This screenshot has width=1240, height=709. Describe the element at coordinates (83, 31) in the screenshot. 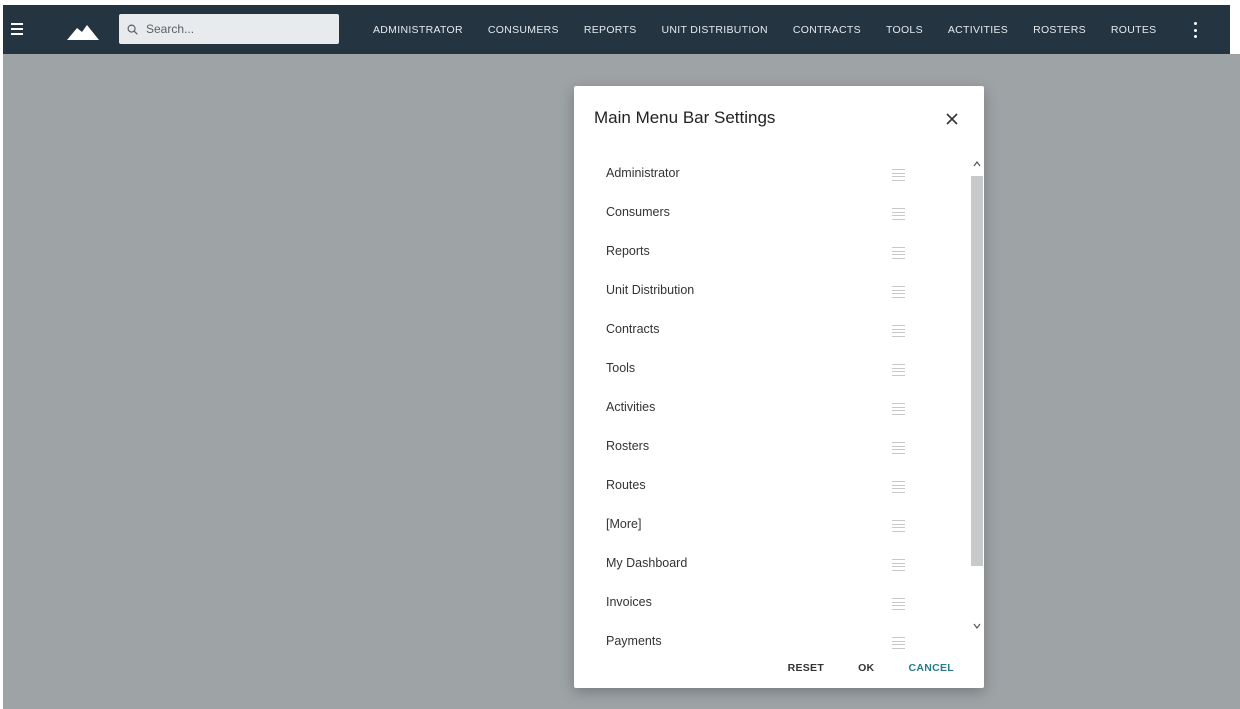

I see `mountain-logo-icon` at that location.